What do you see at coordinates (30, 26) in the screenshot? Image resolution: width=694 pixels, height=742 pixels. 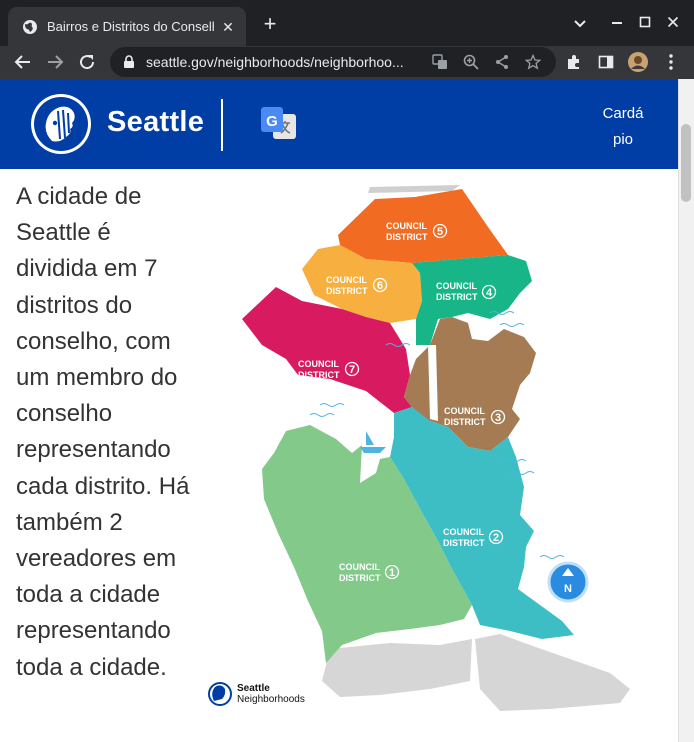 I see `globe-icon` at bounding box center [30, 26].